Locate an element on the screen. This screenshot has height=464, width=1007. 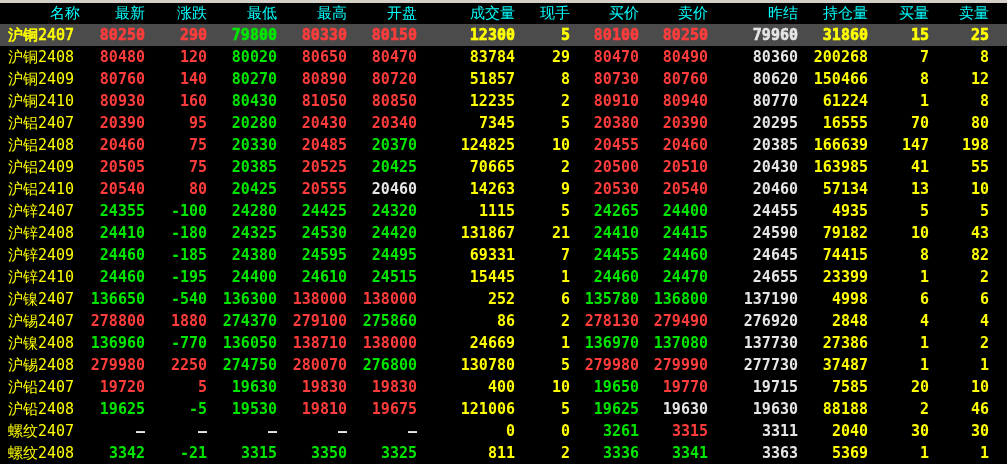
table-cell: 277730 is located at coordinates (770, 365).